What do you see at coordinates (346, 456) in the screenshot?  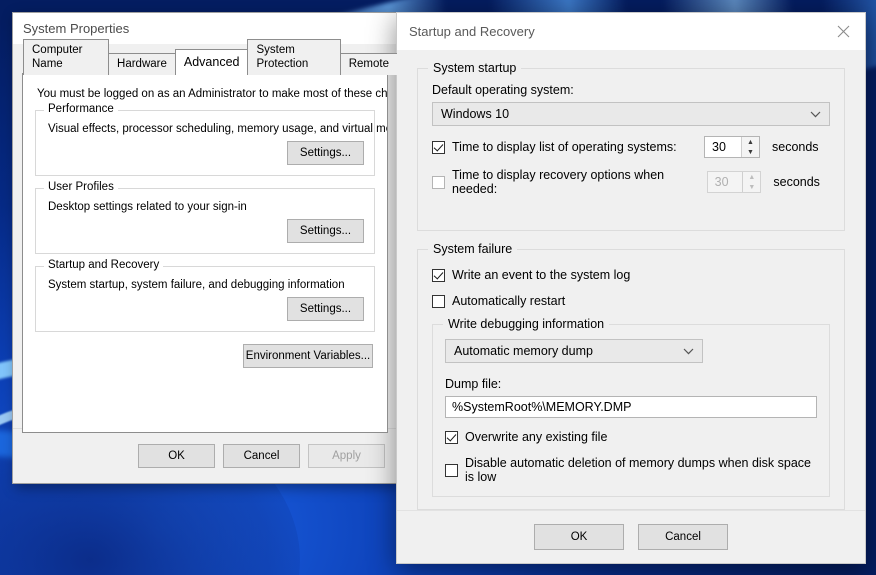 I see `system-properties-apply-button: Apply` at bounding box center [346, 456].